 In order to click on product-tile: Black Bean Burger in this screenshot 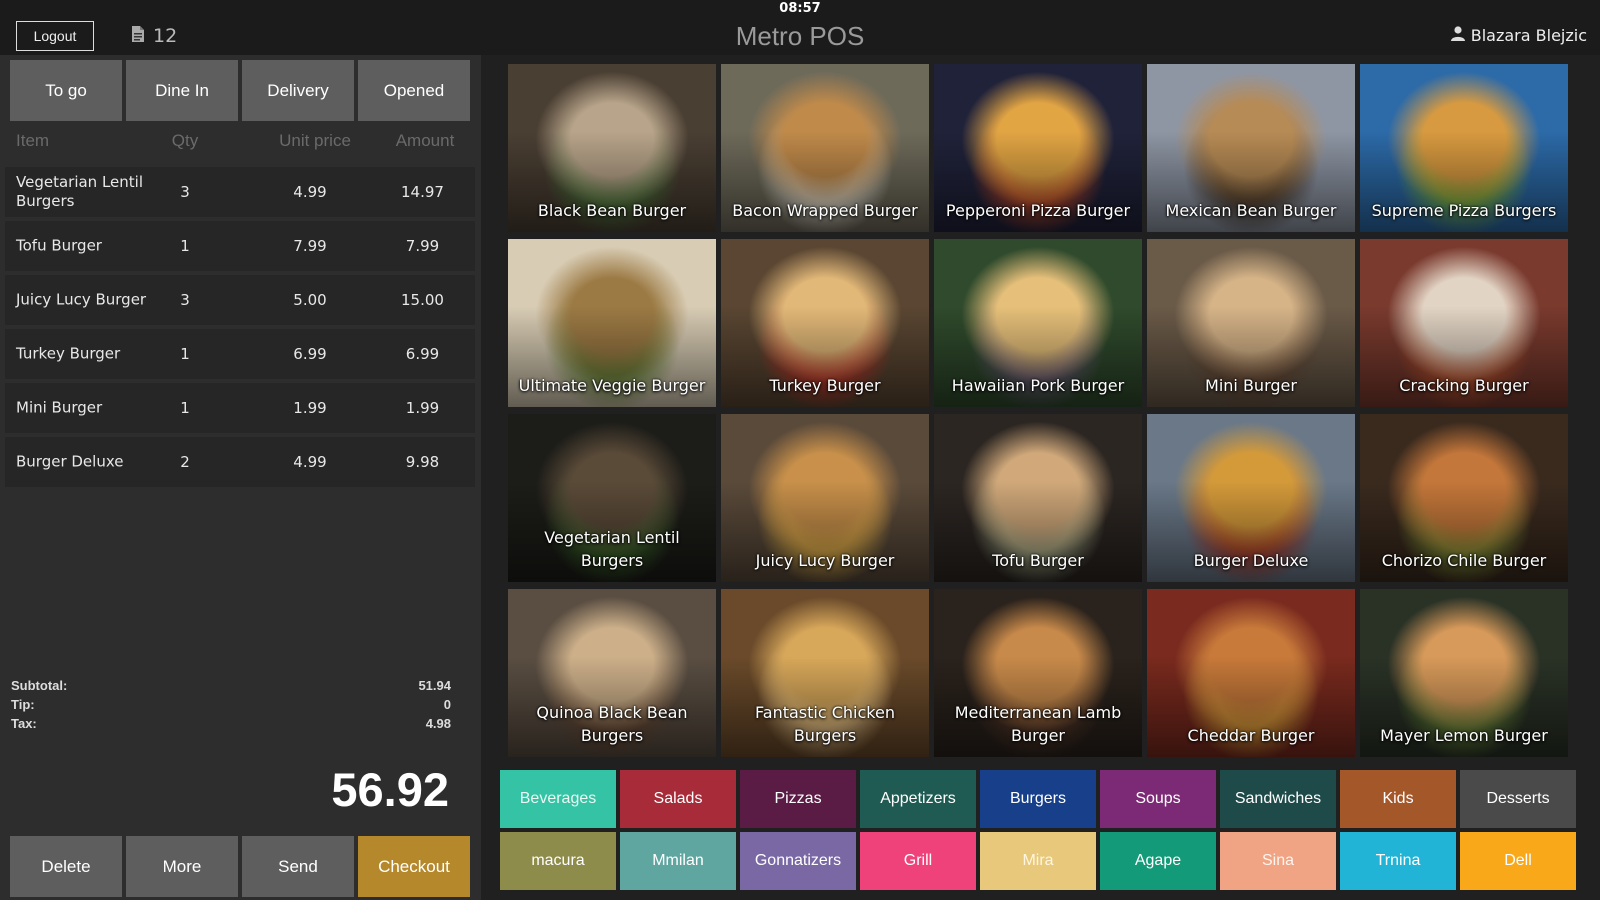, I will do `click(612, 148)`.